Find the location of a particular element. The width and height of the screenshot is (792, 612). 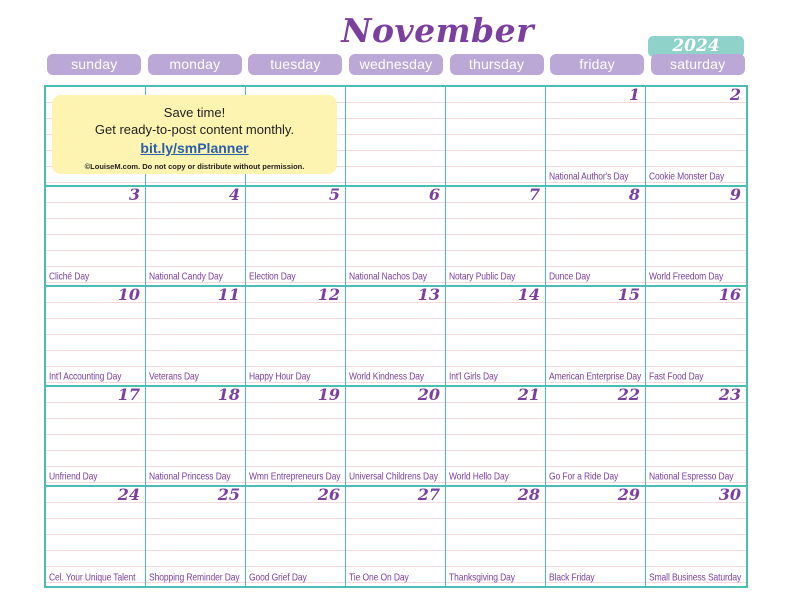

day-cell: 25 Shopping Reminder Day is located at coordinates (196, 536).